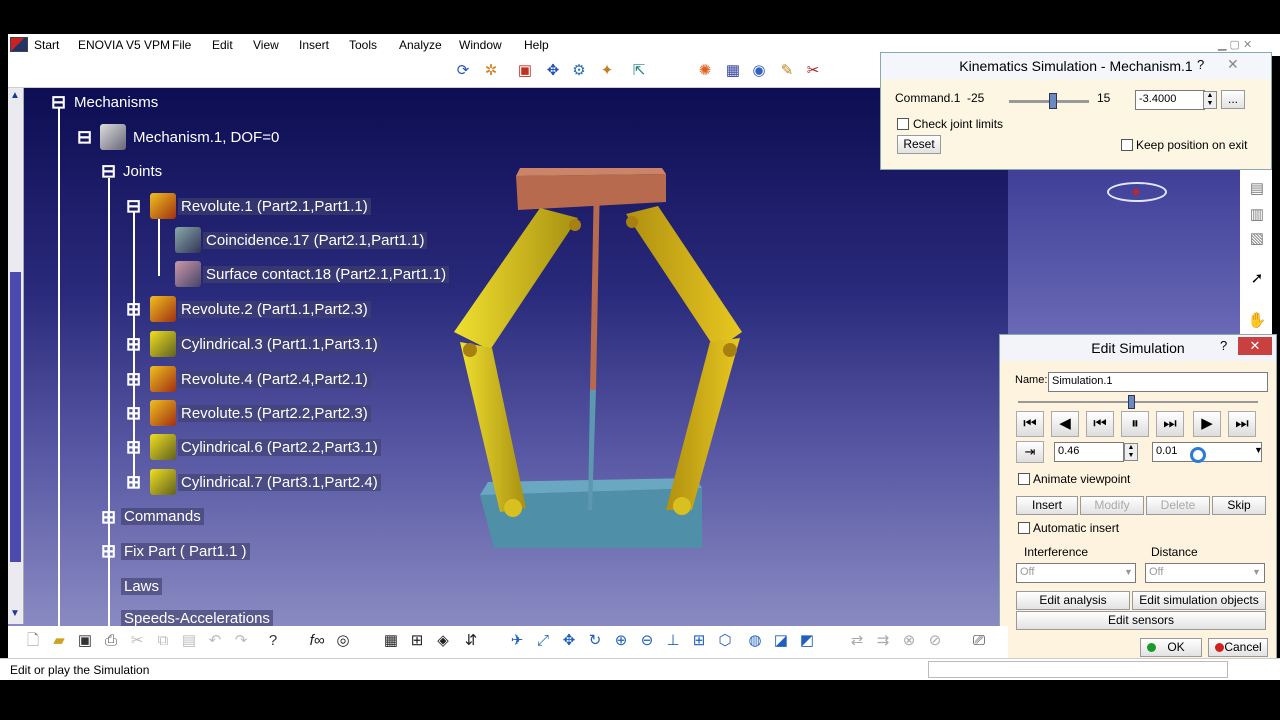  Describe the element at coordinates (813, 71) in the screenshot. I see `swept-volume-icon: ✂` at that location.